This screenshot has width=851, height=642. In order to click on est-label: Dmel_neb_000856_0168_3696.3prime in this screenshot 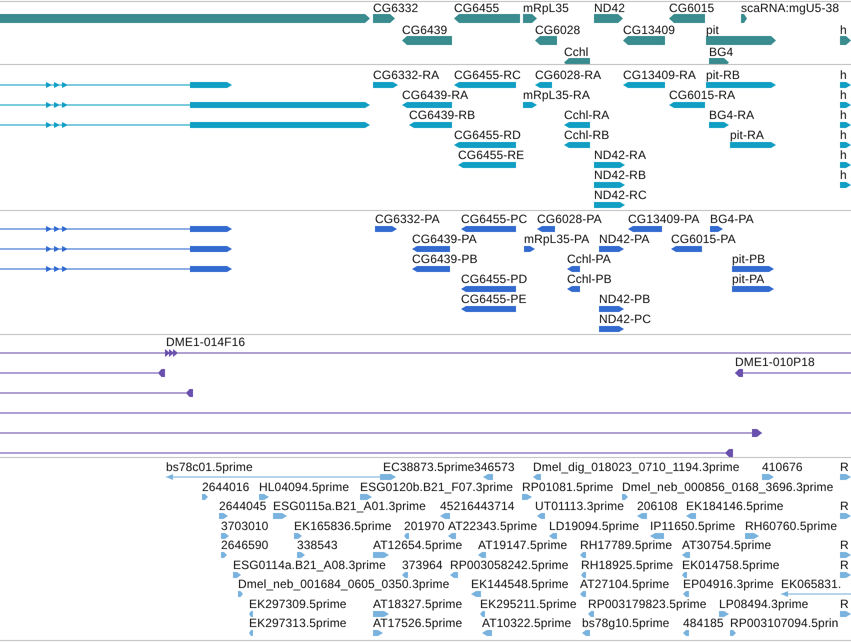, I will do `click(728, 487)`.